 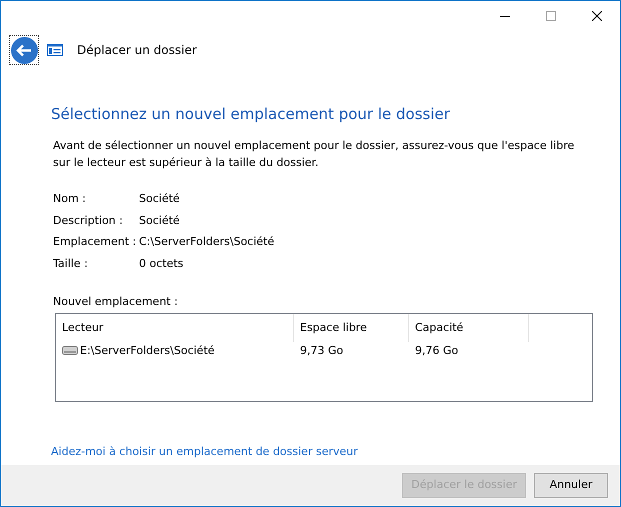 What do you see at coordinates (55, 50) in the screenshot?
I see `window-panel-icon` at bounding box center [55, 50].